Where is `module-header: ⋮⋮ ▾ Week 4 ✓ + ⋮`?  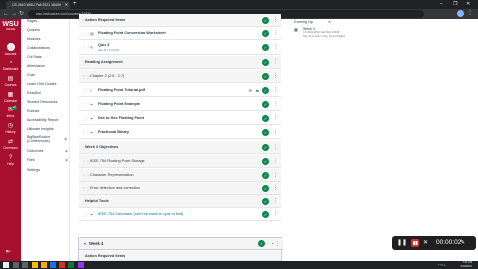 module-header: ⋮⋮ ▾ Week 4 ✓ + ⋮ is located at coordinates (181, 244).